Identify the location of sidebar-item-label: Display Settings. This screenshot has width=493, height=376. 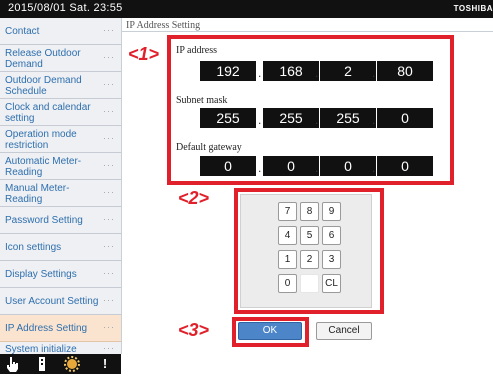
(41, 274).